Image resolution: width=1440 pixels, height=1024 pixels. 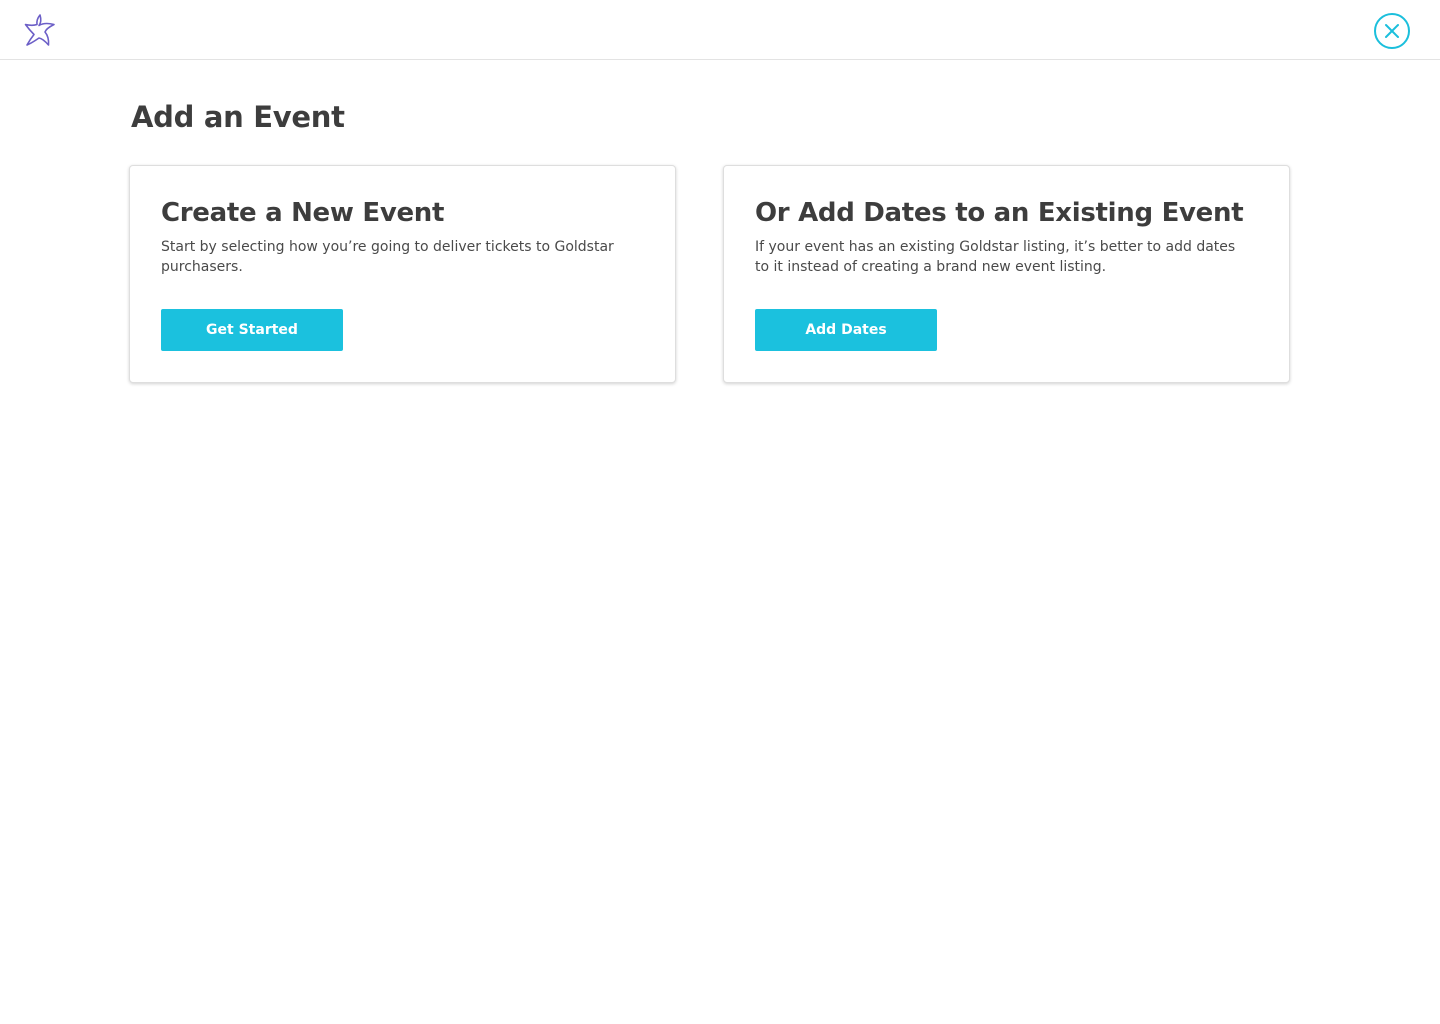 I want to click on add-dates-button: Add Dates, so click(x=846, y=330).